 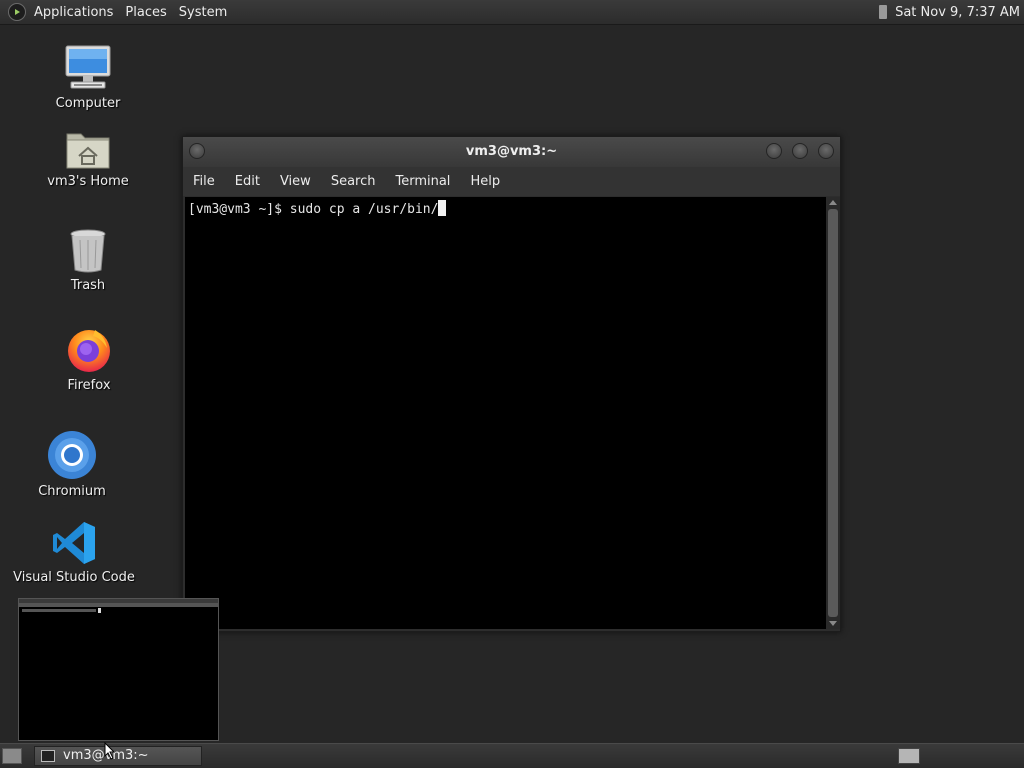 What do you see at coordinates (73, 12) in the screenshot?
I see `menu-applications: Applications` at bounding box center [73, 12].